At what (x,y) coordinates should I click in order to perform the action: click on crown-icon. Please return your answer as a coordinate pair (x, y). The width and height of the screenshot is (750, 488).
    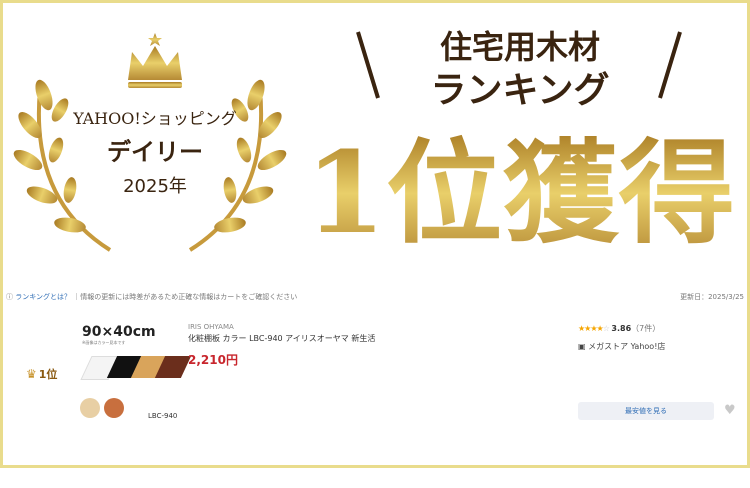
    Looking at the image, I should click on (155, 60).